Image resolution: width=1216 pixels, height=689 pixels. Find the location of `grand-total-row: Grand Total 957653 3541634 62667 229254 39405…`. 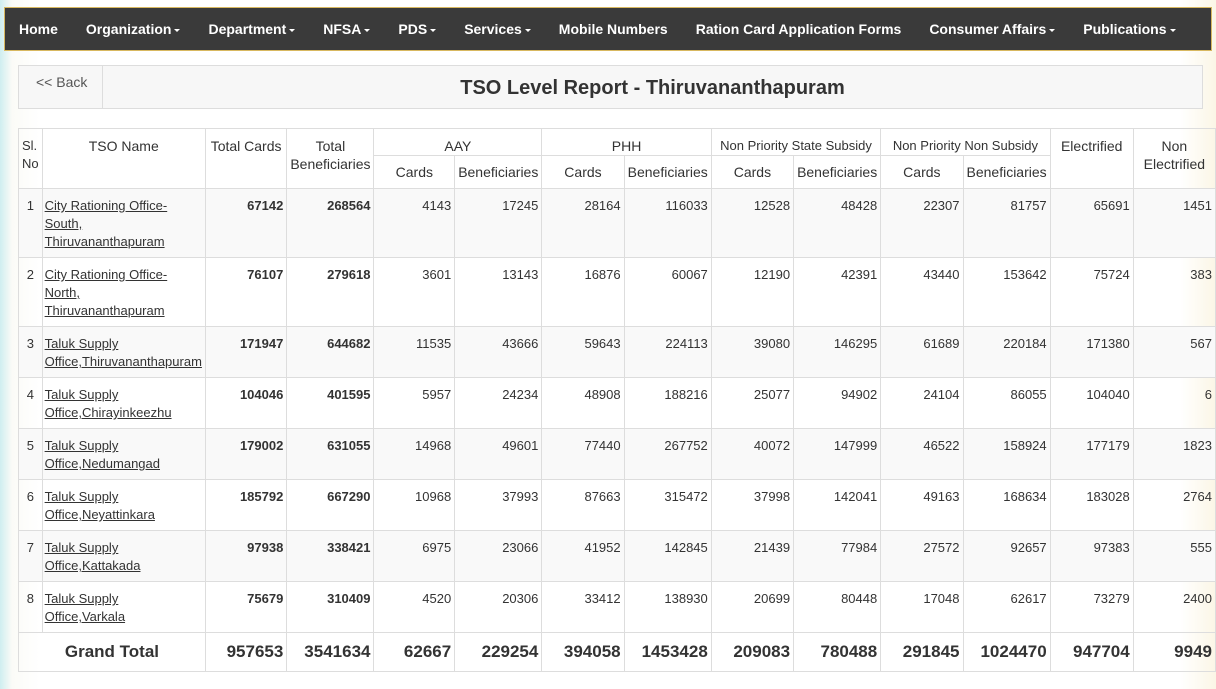

grand-total-row: Grand Total 957653 3541634 62667 229254 39405… is located at coordinates (617, 652).